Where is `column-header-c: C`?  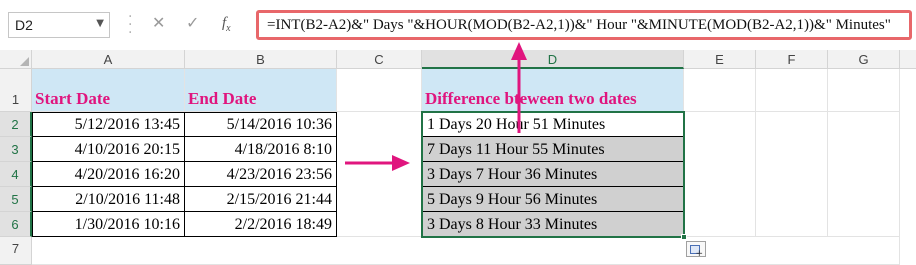 column-header-c: C is located at coordinates (379, 59).